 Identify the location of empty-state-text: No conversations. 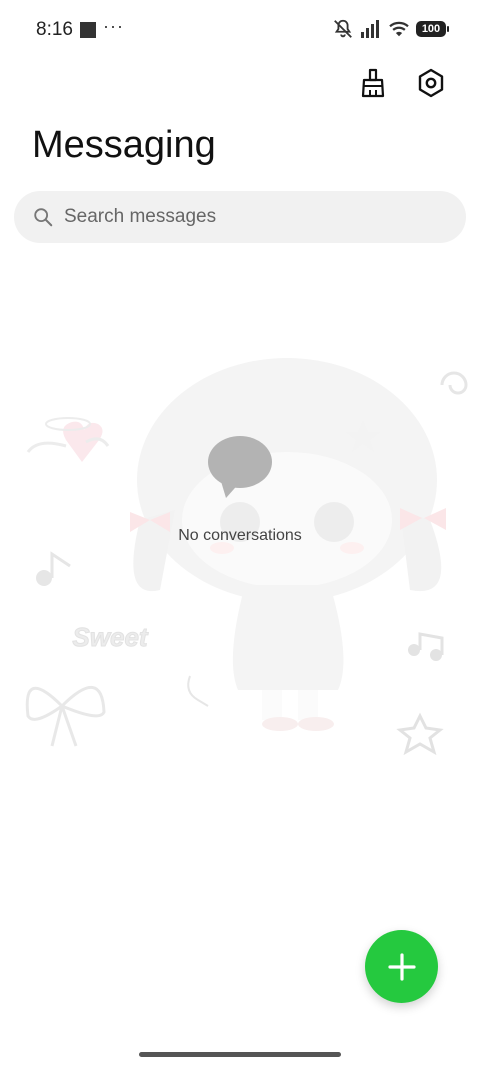
(240, 535).